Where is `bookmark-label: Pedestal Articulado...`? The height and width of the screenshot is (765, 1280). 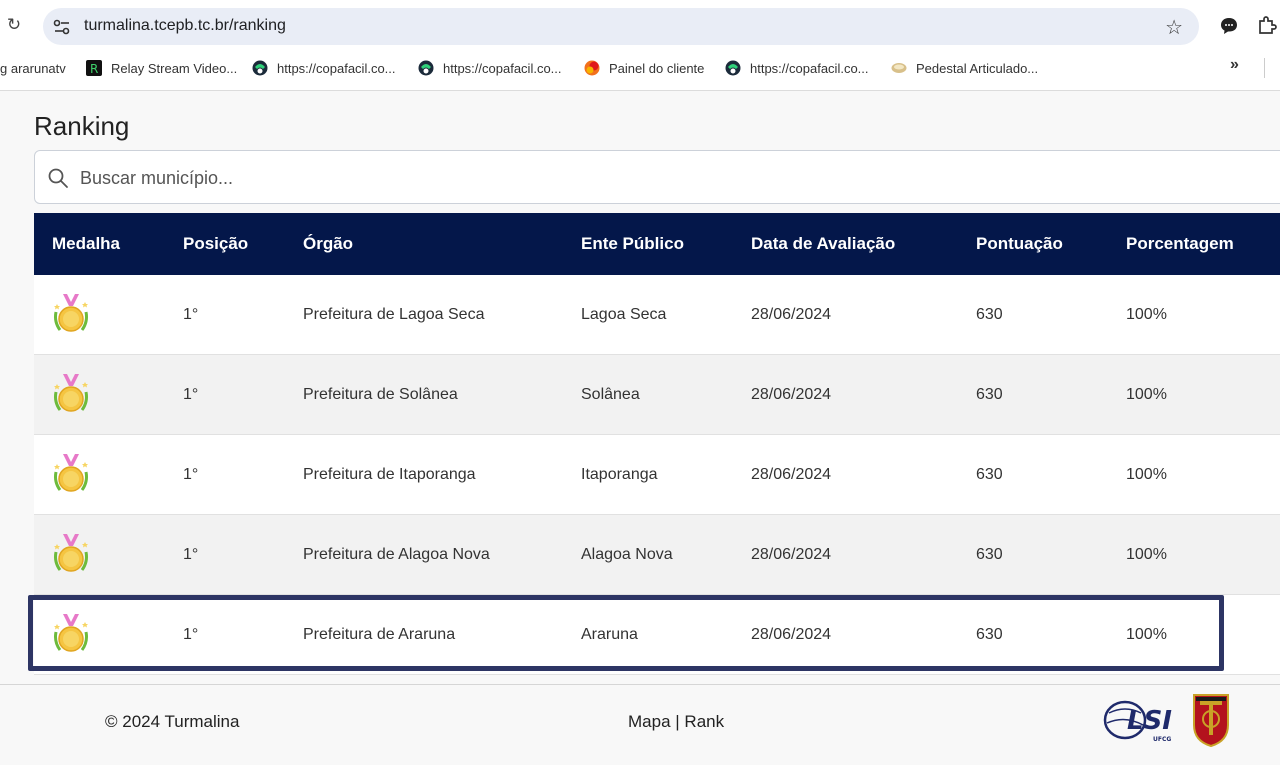 bookmark-label: Pedestal Articulado... is located at coordinates (977, 68).